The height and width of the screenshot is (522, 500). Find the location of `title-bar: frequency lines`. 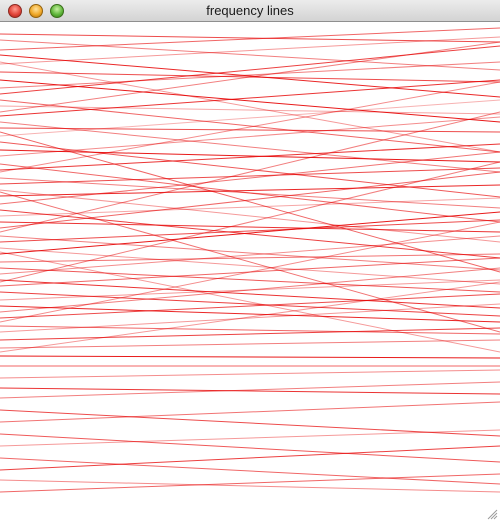

title-bar: frequency lines is located at coordinates (250, 11).